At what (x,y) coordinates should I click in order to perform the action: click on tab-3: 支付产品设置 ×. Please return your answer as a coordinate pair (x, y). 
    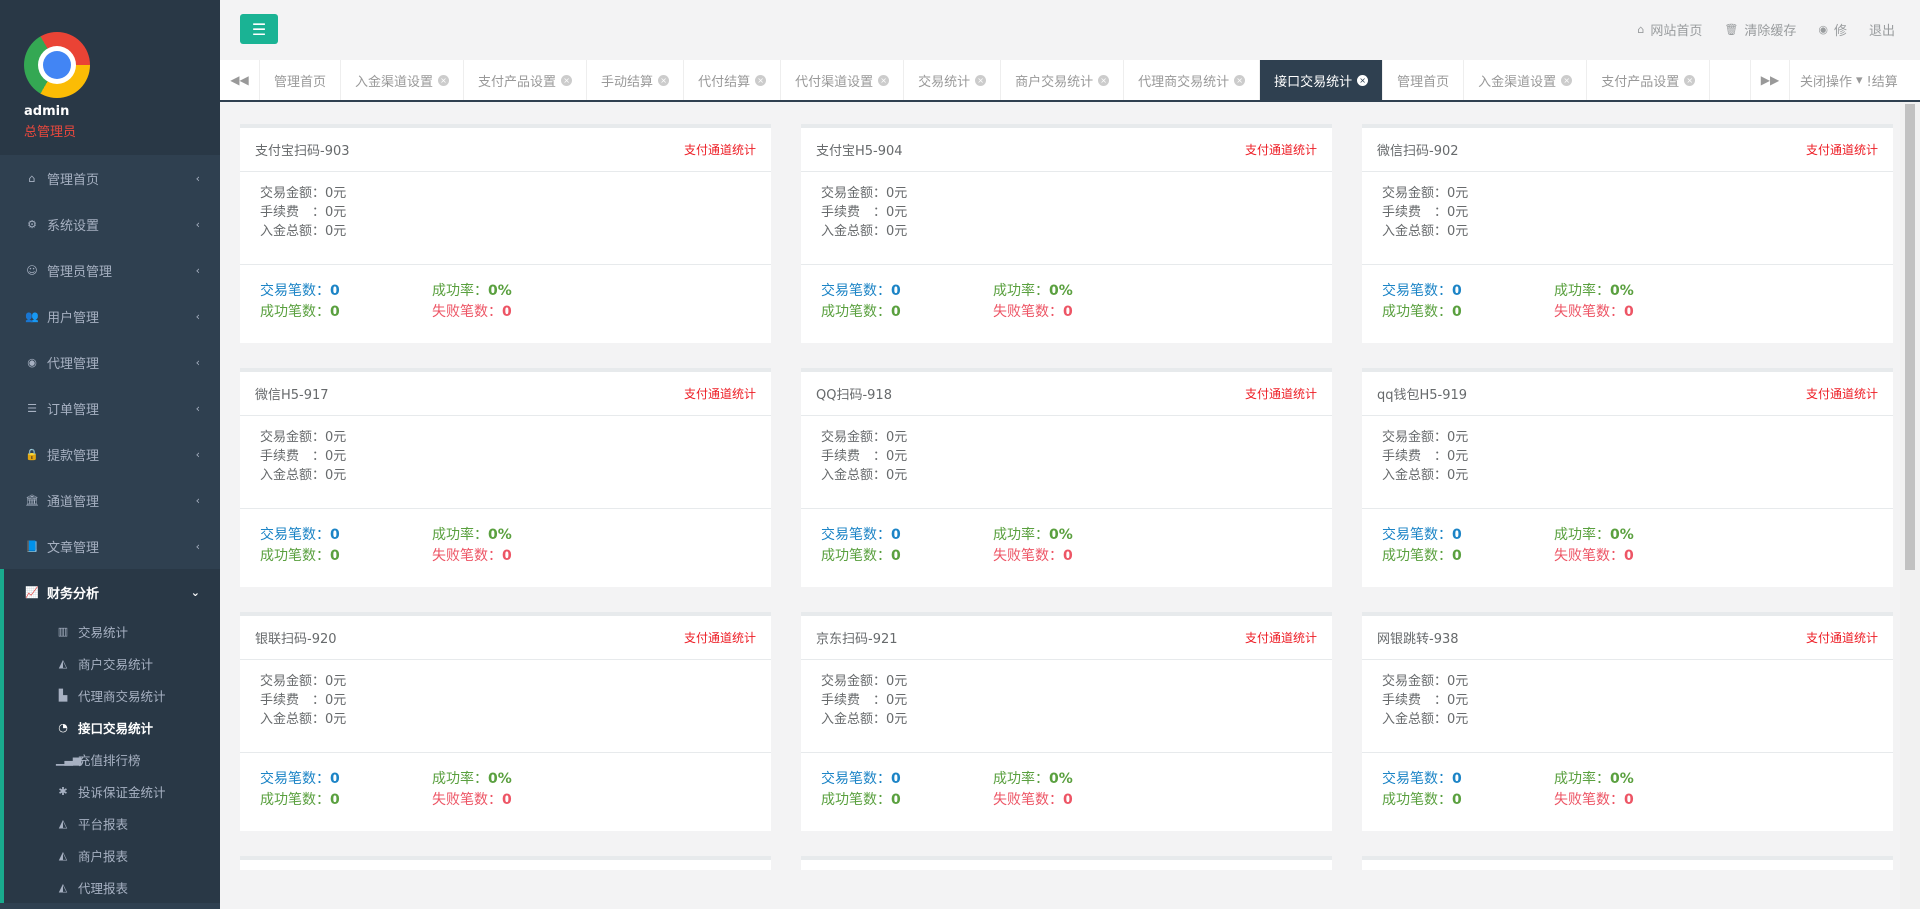
    Looking at the image, I should click on (526, 80).